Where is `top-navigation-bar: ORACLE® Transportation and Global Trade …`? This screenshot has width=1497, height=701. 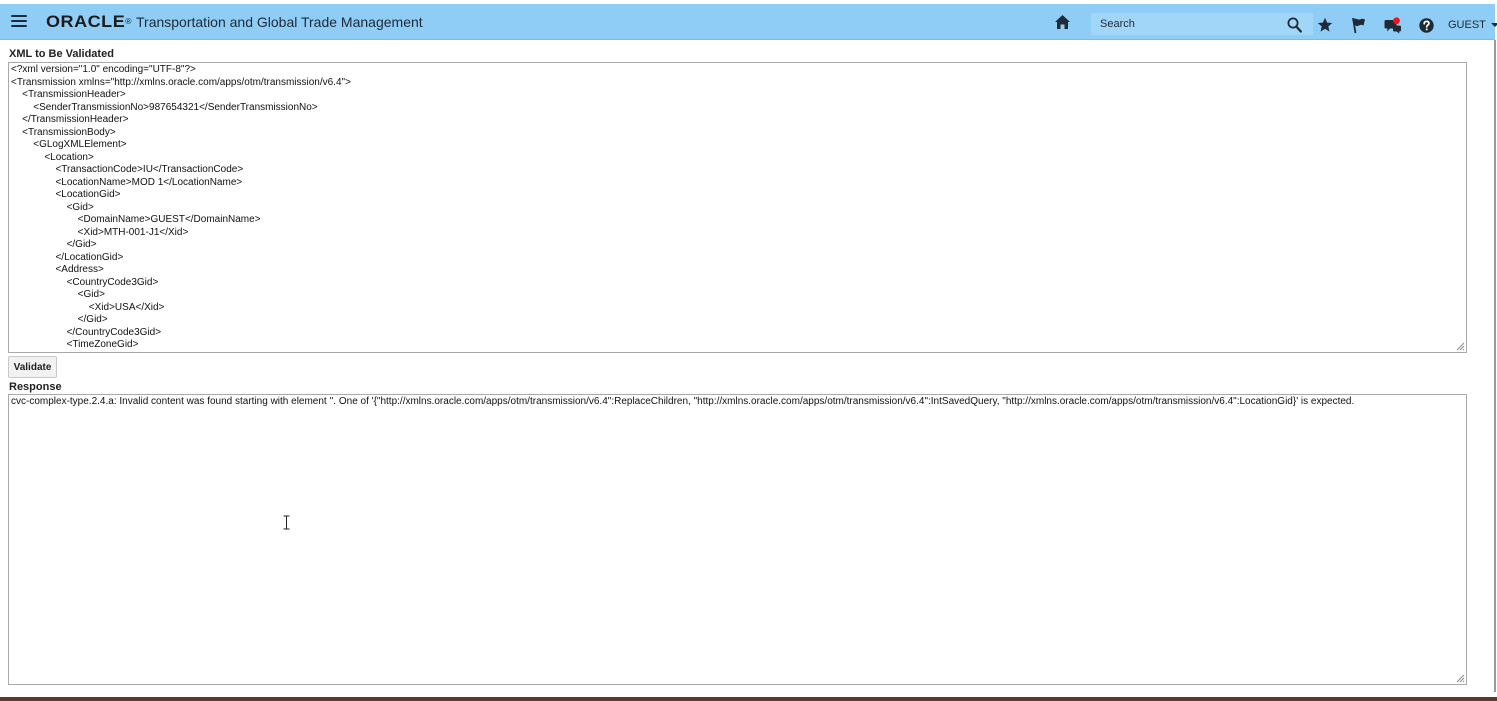
top-navigation-bar: ORACLE® Transportation and Global Trade … is located at coordinates (748, 22).